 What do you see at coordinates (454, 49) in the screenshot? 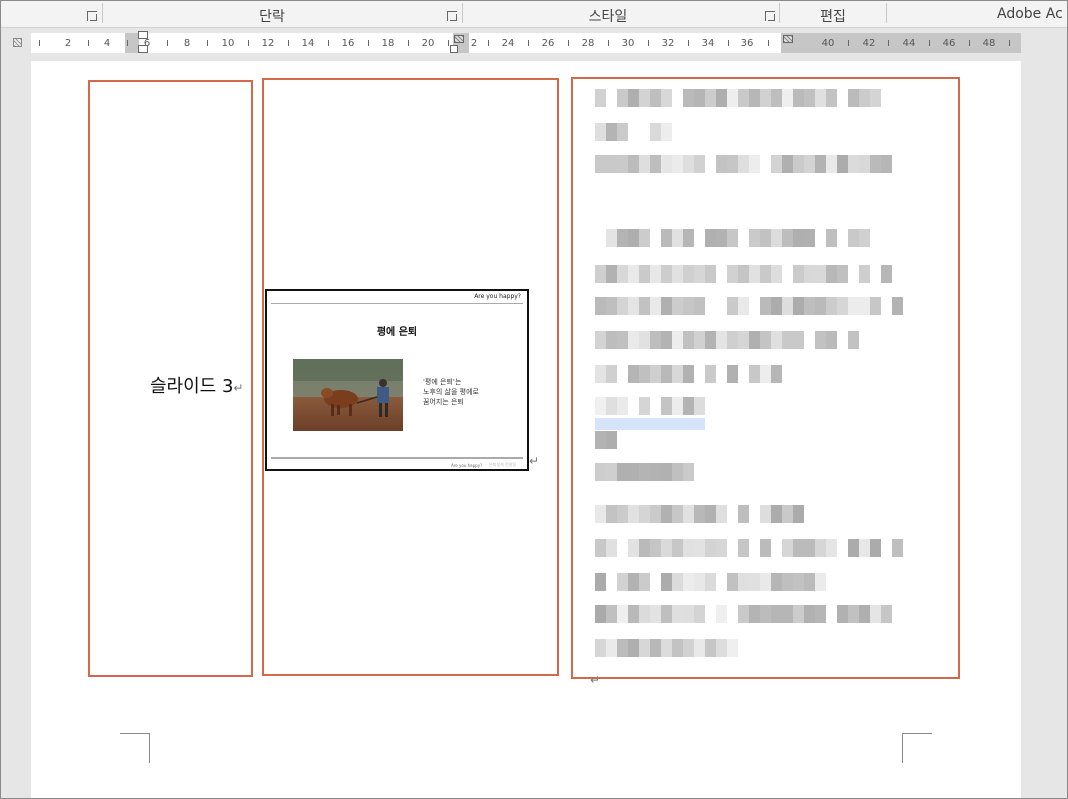
I see `right-indent-marker` at bounding box center [454, 49].